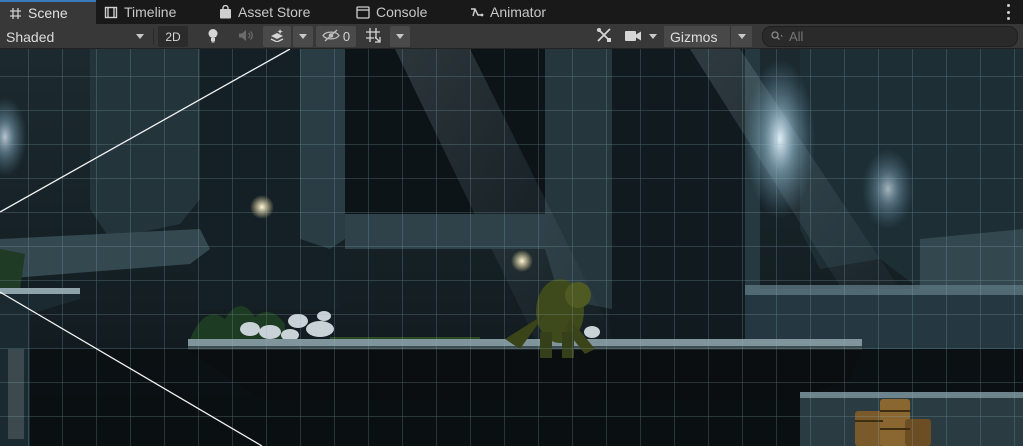  I want to click on gizmos-dropdown, so click(741, 36).